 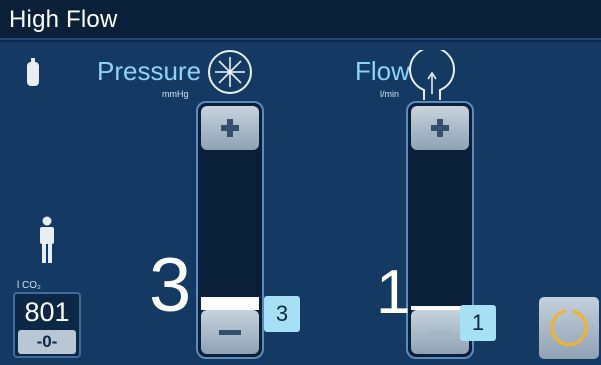 I want to click on co2-readout: 801 -0-, so click(x=47, y=325).